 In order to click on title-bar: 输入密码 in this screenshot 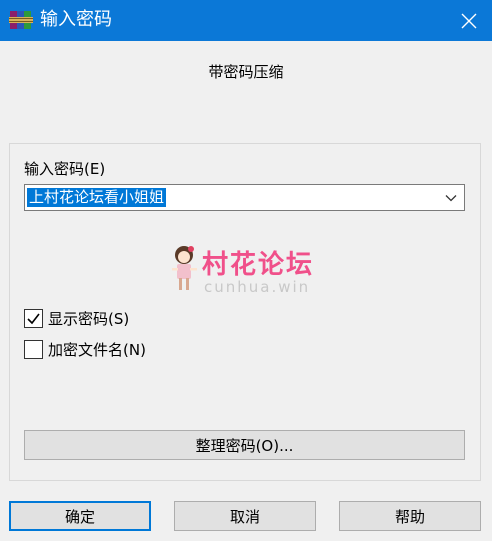, I will do `click(246, 20)`.